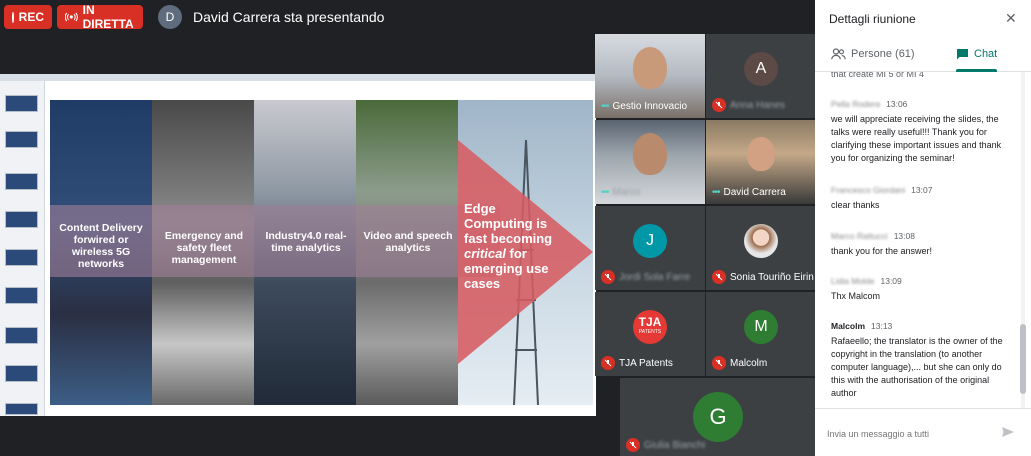 Image resolution: width=1031 pixels, height=456 pixels. I want to click on message-sender: Marco Rattucci, so click(859, 236).